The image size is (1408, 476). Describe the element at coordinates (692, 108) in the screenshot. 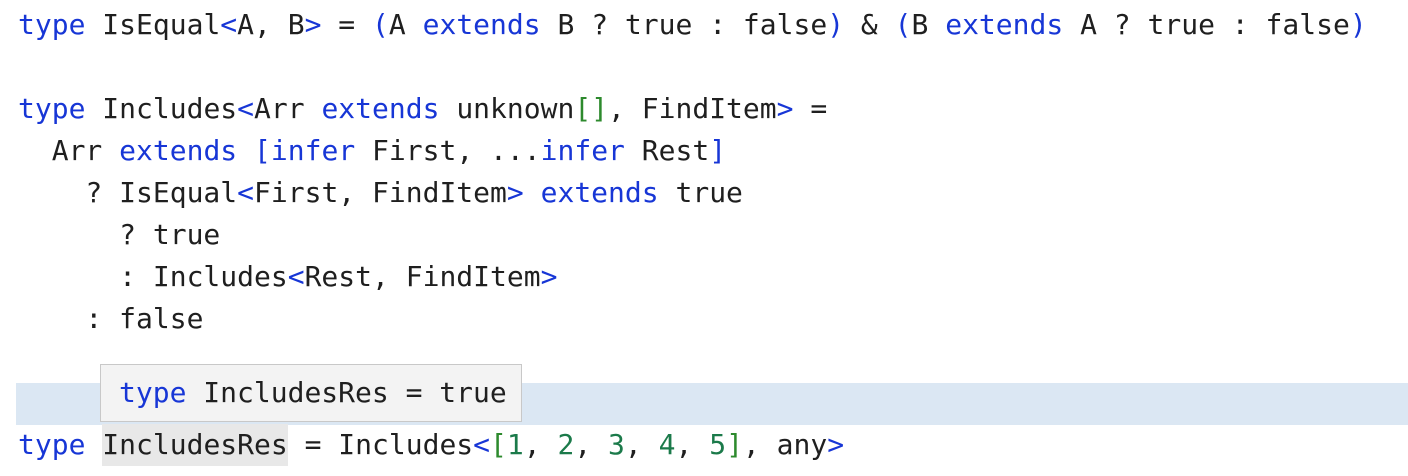

I see `type-param: , FindItem` at that location.